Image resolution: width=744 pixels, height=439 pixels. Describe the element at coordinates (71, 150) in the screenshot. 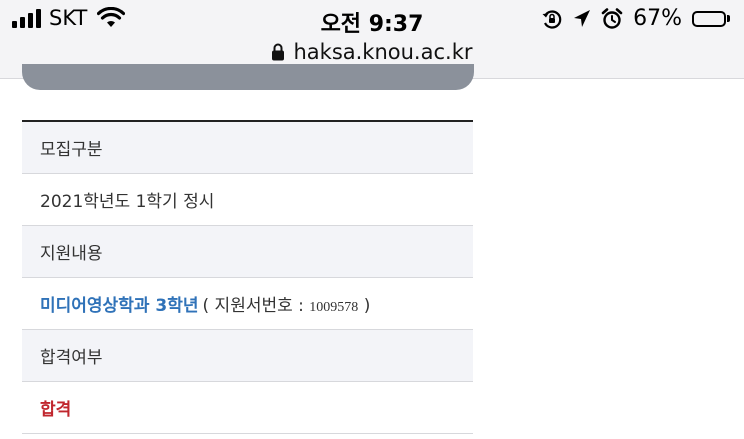

I see `recruit-type-label: 모집구분` at that location.